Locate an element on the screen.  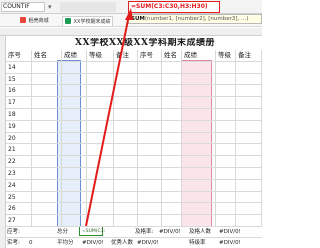
row-number: 15 is located at coordinates (19, 79).